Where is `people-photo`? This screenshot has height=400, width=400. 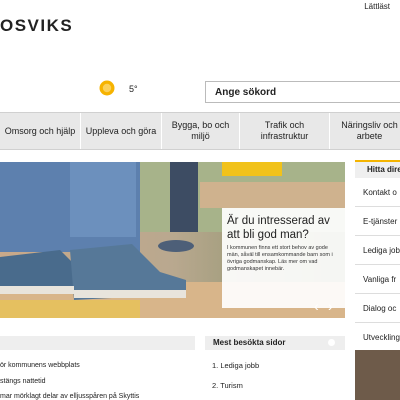
people-photo is located at coordinates (377, 375).